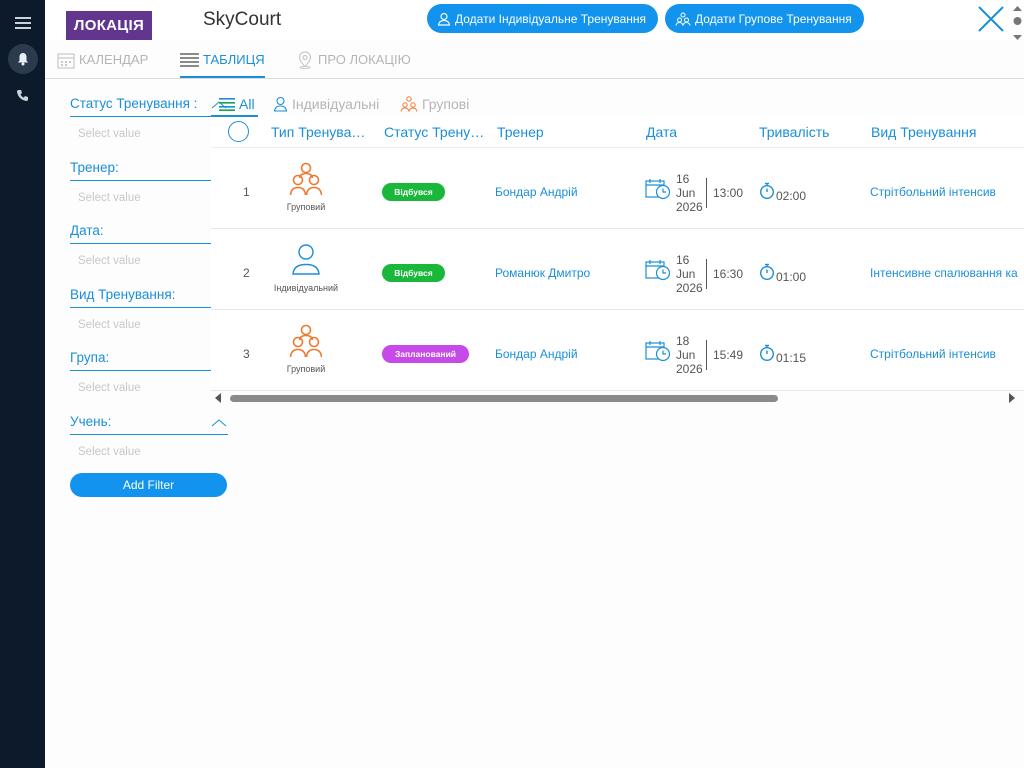  Describe the element at coordinates (242, 19) in the screenshot. I see `page-title: SkyCourt` at that location.